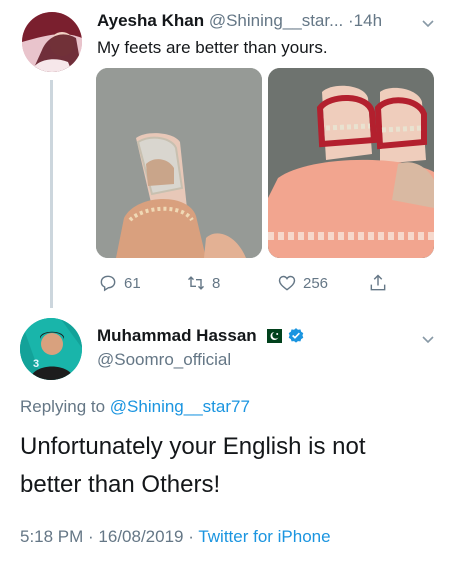 This screenshot has height=561, width=450. Describe the element at coordinates (196, 283) in the screenshot. I see `retweet-icon` at that location.